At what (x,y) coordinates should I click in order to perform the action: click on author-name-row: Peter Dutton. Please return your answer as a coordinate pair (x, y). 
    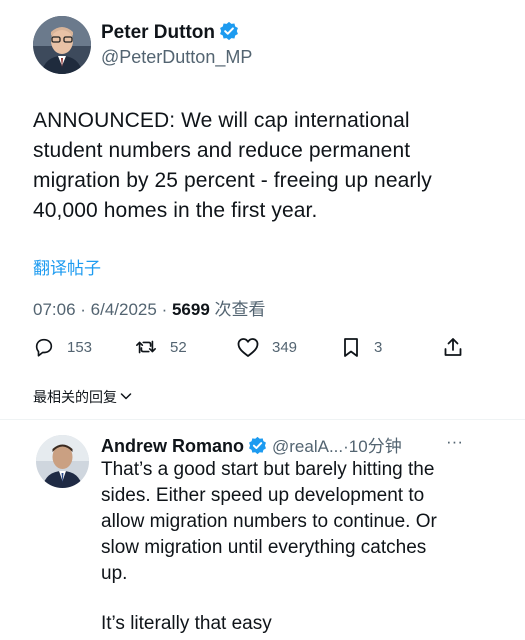
    Looking at the image, I should click on (170, 33).